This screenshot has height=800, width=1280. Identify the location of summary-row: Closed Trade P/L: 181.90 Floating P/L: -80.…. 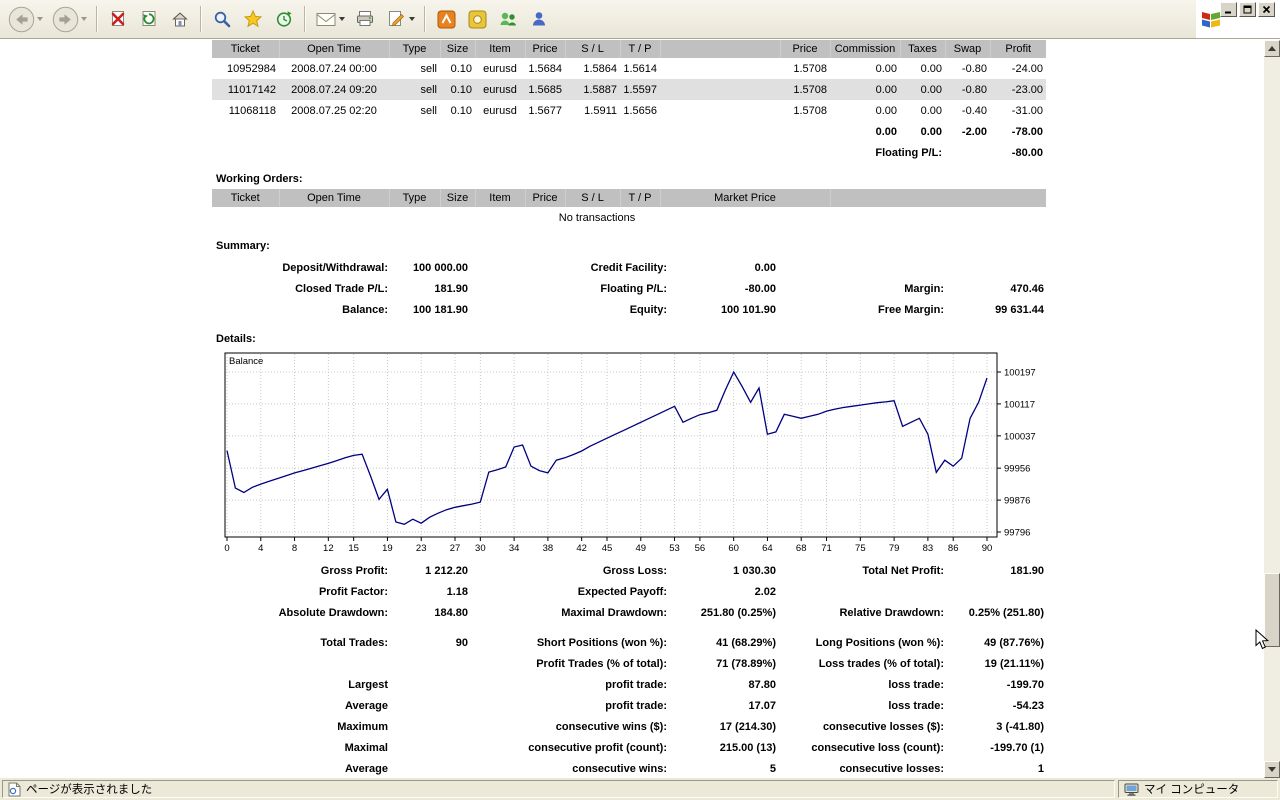
(629, 289).